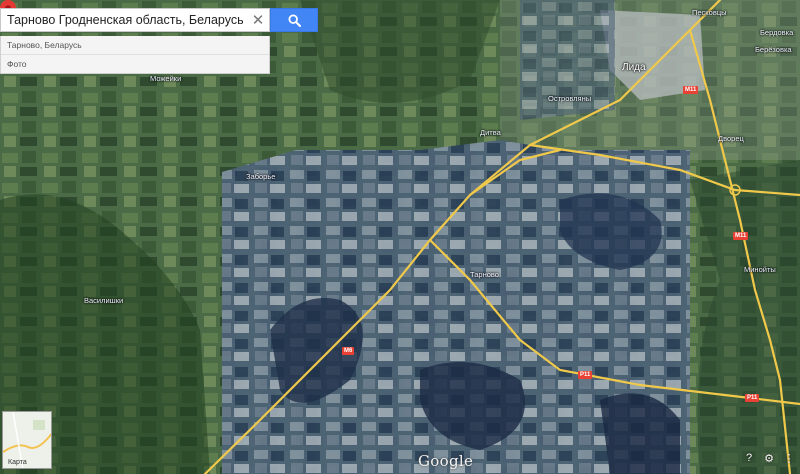  What do you see at coordinates (484, 274) in the screenshot?
I see `map-label-tarnovo: Тарново` at bounding box center [484, 274].